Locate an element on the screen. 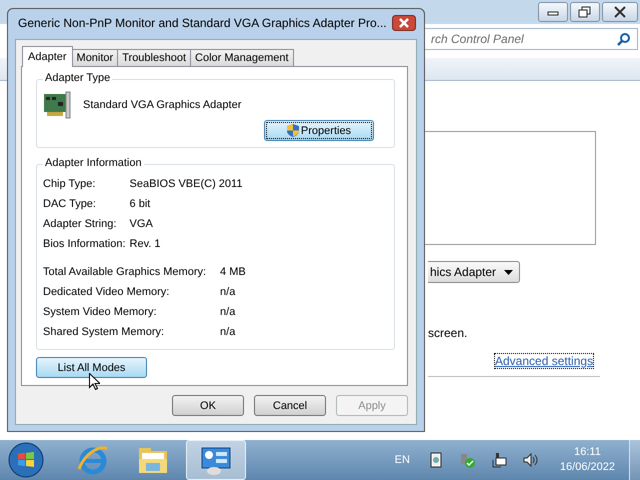 The height and width of the screenshot is (480, 640). start-button-icon is located at coordinates (26, 460).